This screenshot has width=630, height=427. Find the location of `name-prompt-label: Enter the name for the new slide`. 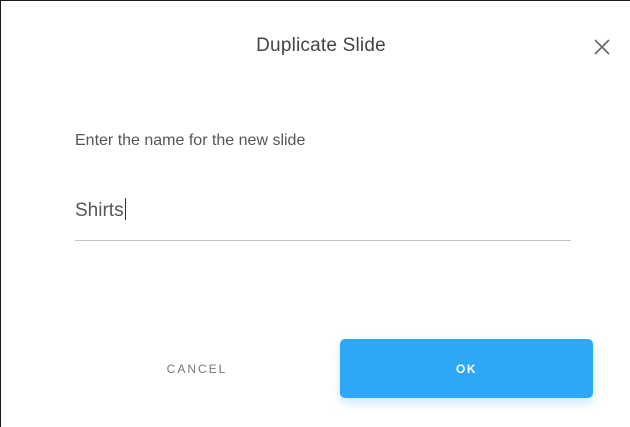

name-prompt-label: Enter the name for the new slide is located at coordinates (190, 140).